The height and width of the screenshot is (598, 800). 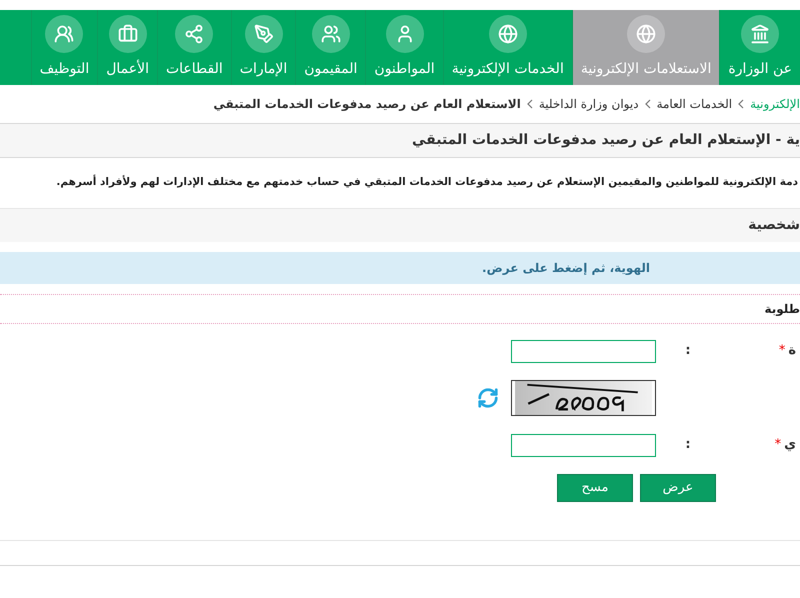 I want to click on required-note: طلوبة, so click(x=782, y=309).